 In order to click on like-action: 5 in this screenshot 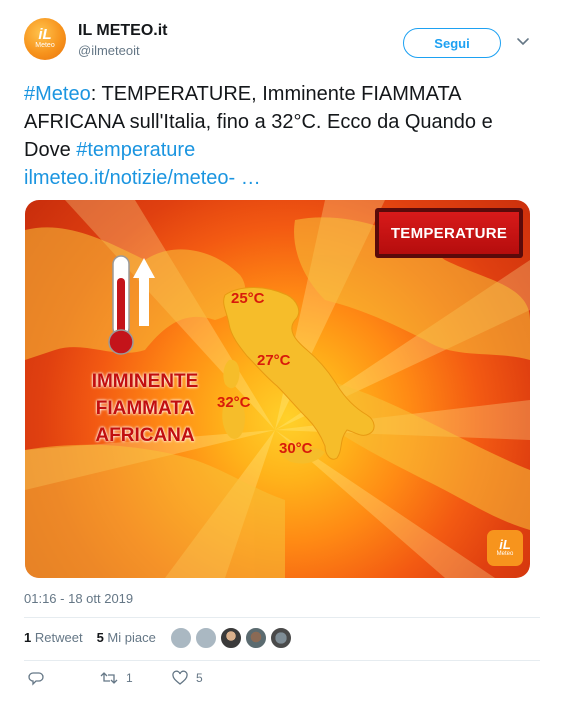, I will do `click(187, 678)`.